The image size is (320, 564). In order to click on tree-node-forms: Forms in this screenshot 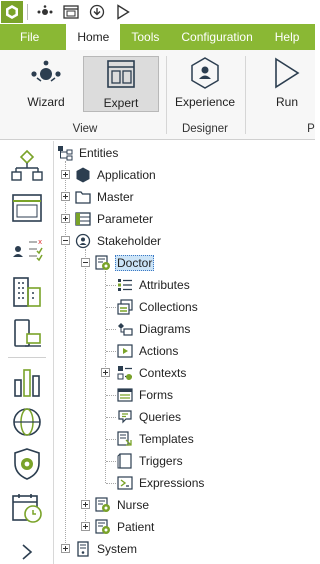, I will do `click(146, 395)`.